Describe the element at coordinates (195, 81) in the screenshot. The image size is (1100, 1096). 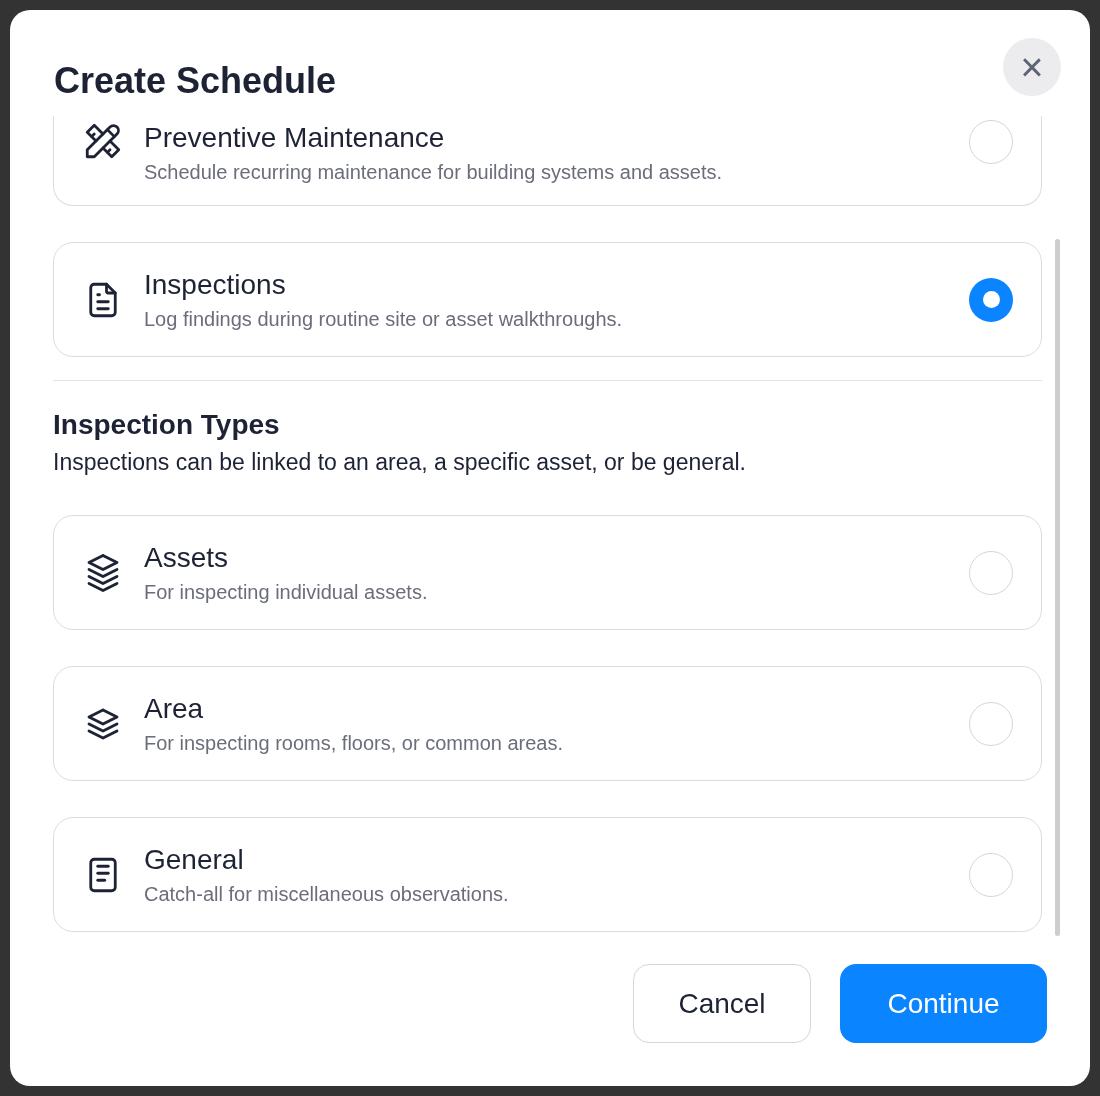
I see `dialog-title: Create Schedule` at that location.